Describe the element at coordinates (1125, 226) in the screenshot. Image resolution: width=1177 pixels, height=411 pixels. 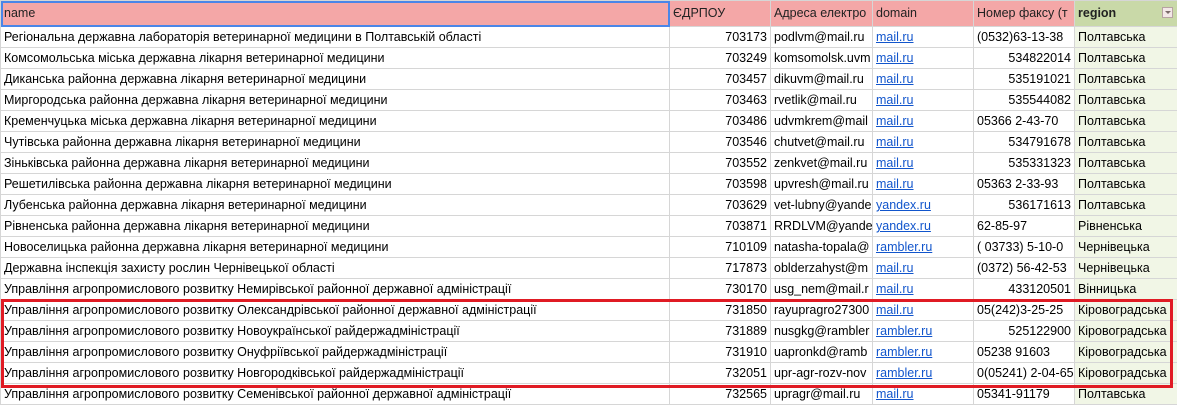
I see `cell-region: Рівненська` at that location.